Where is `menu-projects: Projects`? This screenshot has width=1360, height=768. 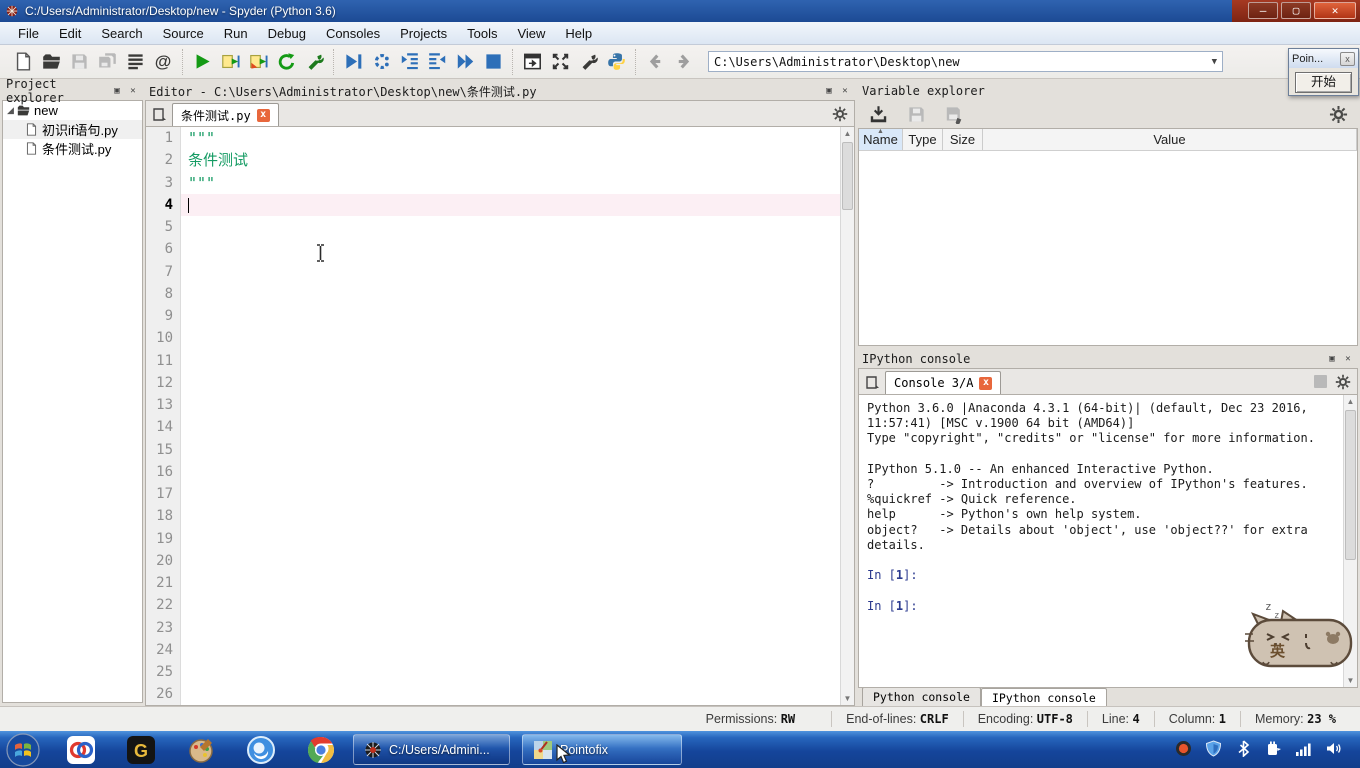 menu-projects: Projects is located at coordinates (423, 33).